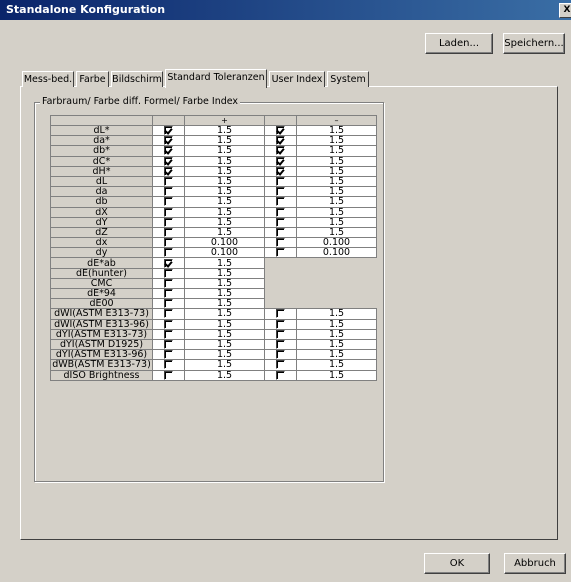 The height and width of the screenshot is (582, 571). What do you see at coordinates (48, 79) in the screenshot?
I see `tab-mess-bed: Mess-bed.` at bounding box center [48, 79].